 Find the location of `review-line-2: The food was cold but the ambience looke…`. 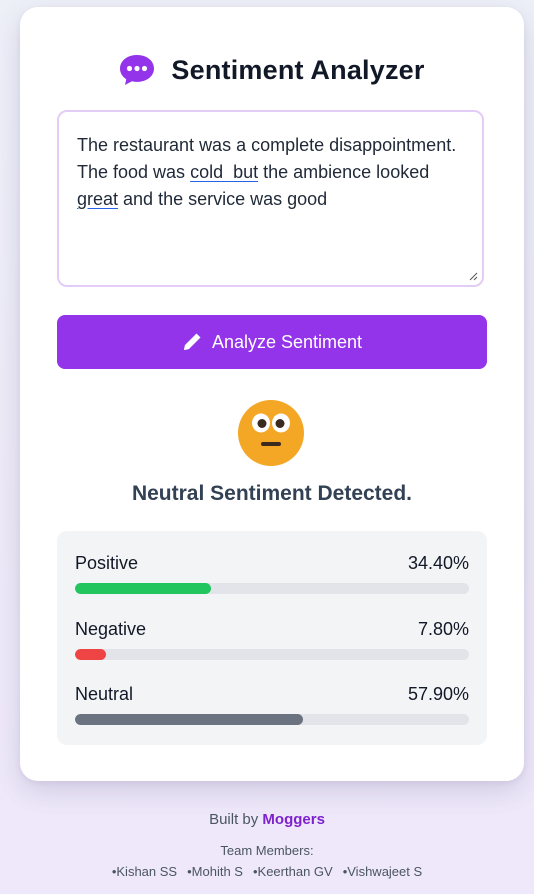

review-line-2: The food was cold but the ambience looke… is located at coordinates (274, 172).